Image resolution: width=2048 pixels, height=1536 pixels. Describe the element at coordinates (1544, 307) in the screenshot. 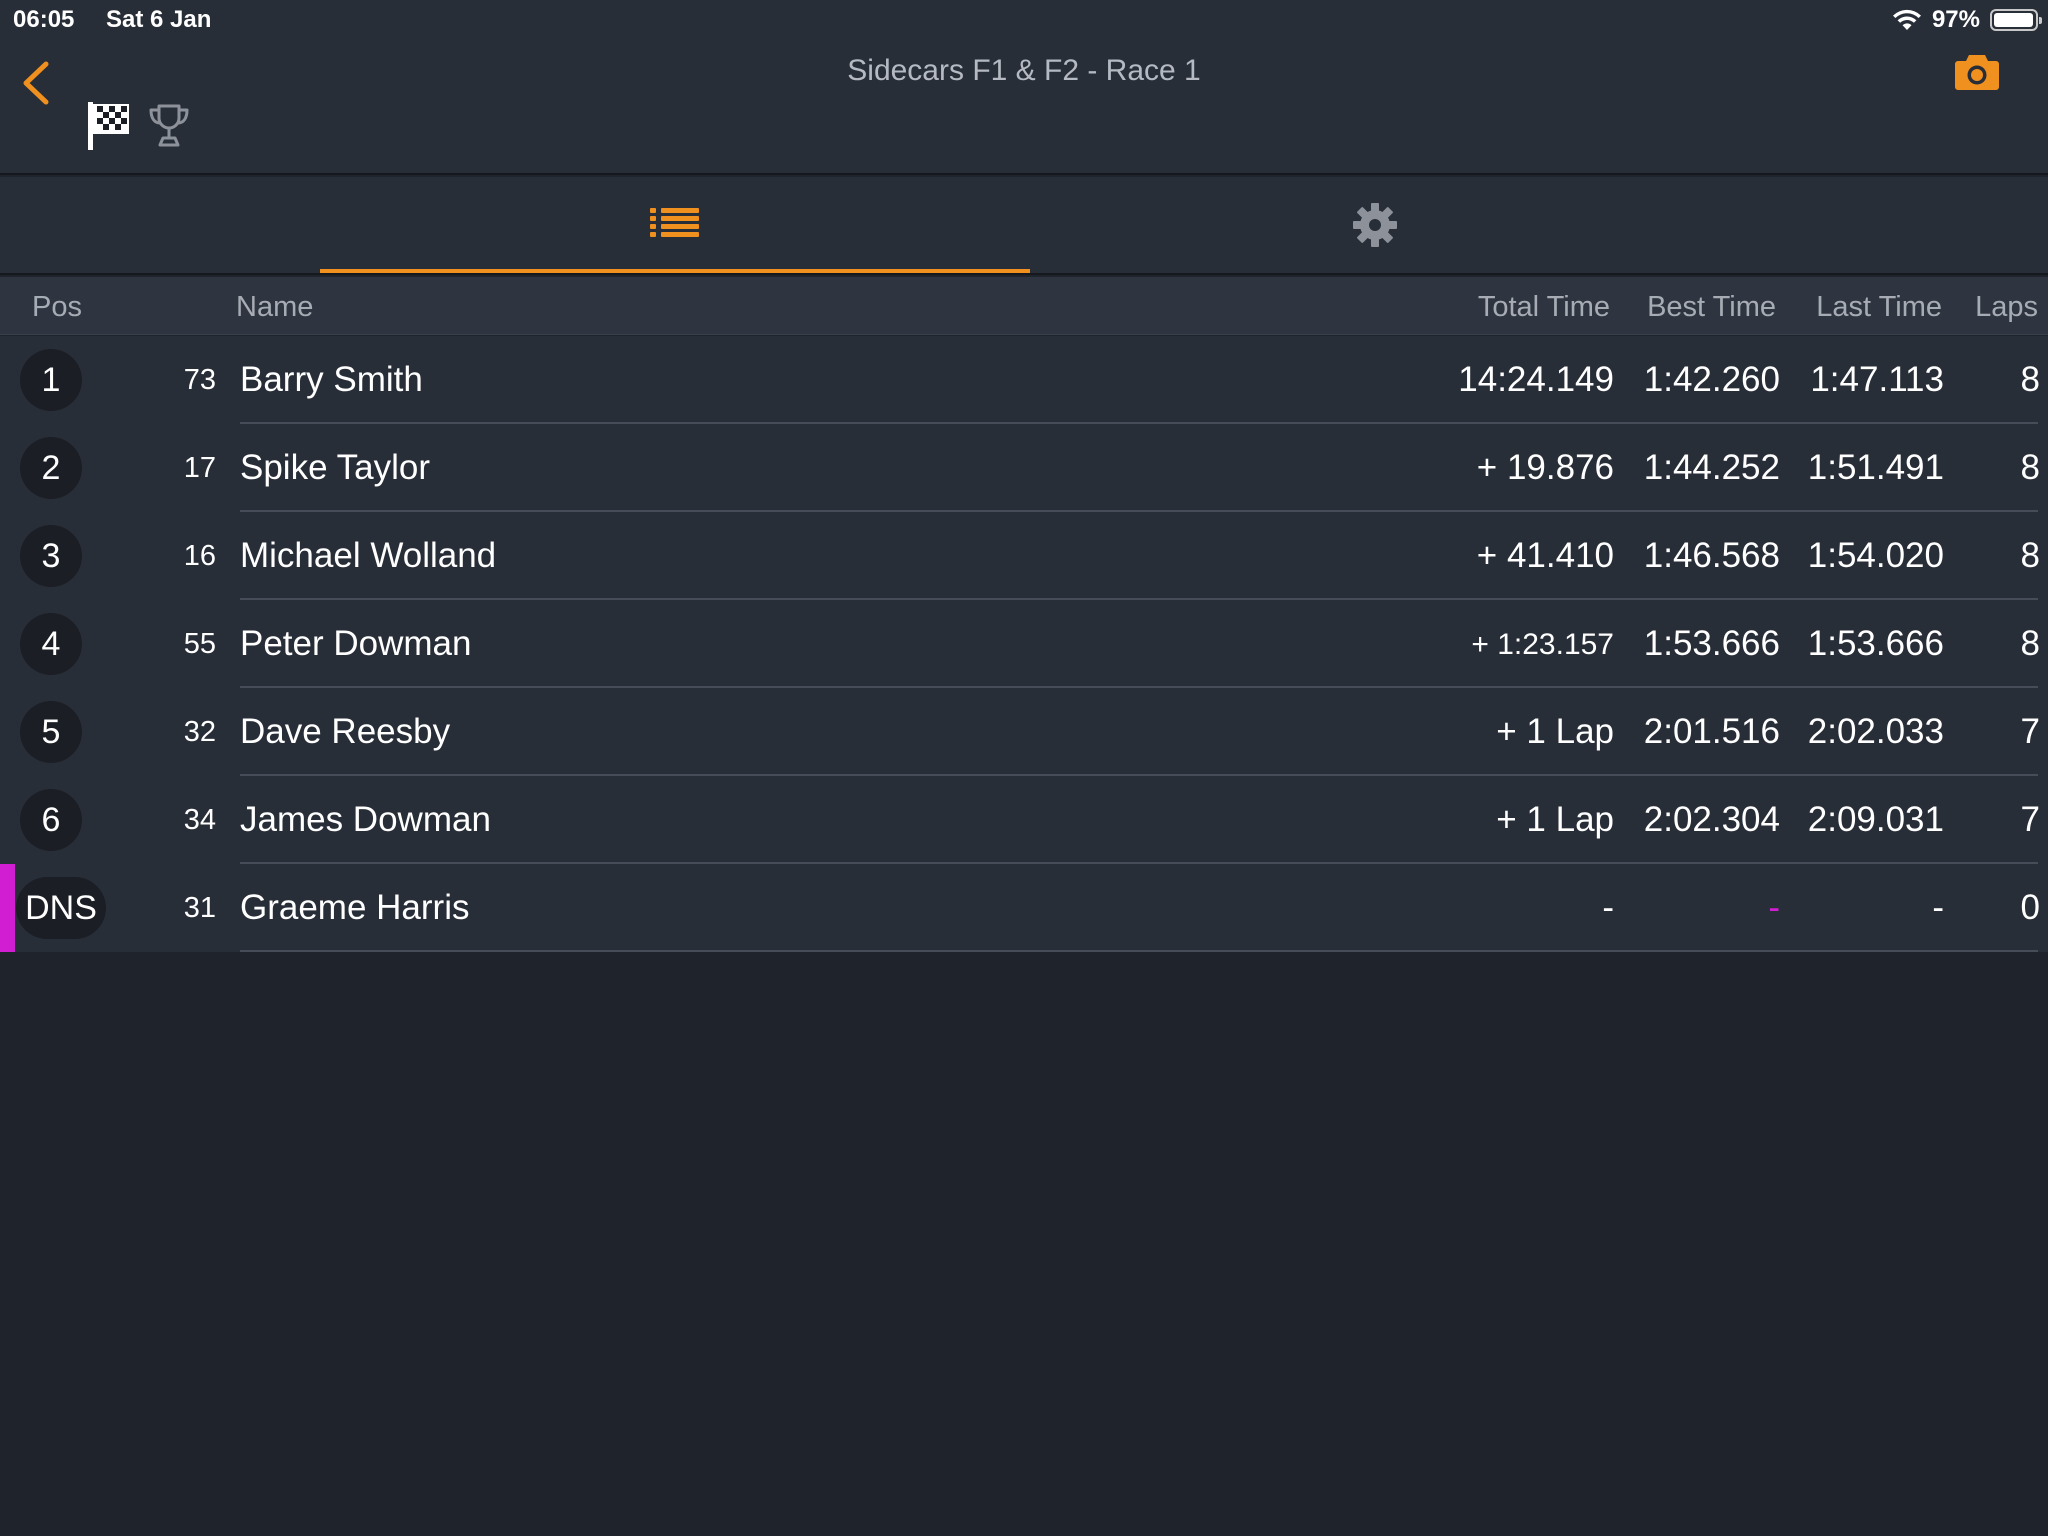

I see `col-total-header: Total Time` at that location.